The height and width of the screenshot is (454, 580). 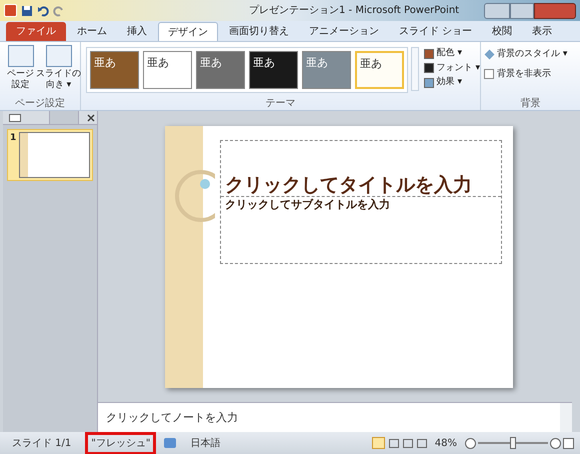 I want to click on background-styles-button: 背景のスタイル ▾, so click(x=532, y=55).